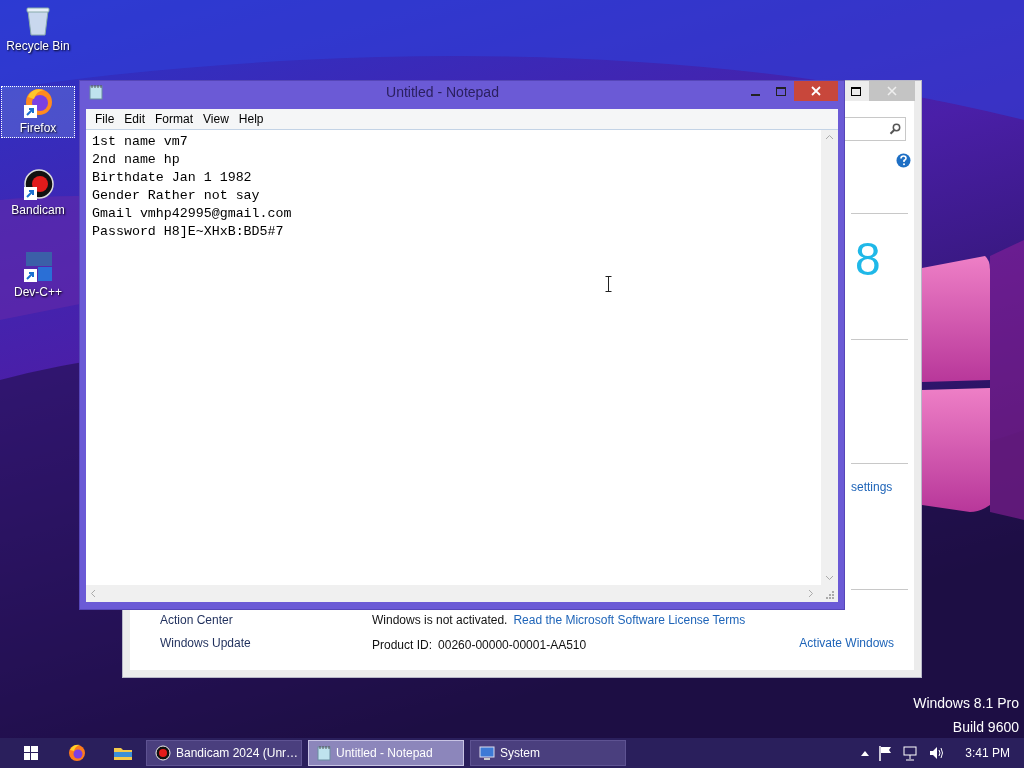 The image size is (1024, 768). Describe the element at coordinates (911, 753) in the screenshot. I see `network-icon` at that location.